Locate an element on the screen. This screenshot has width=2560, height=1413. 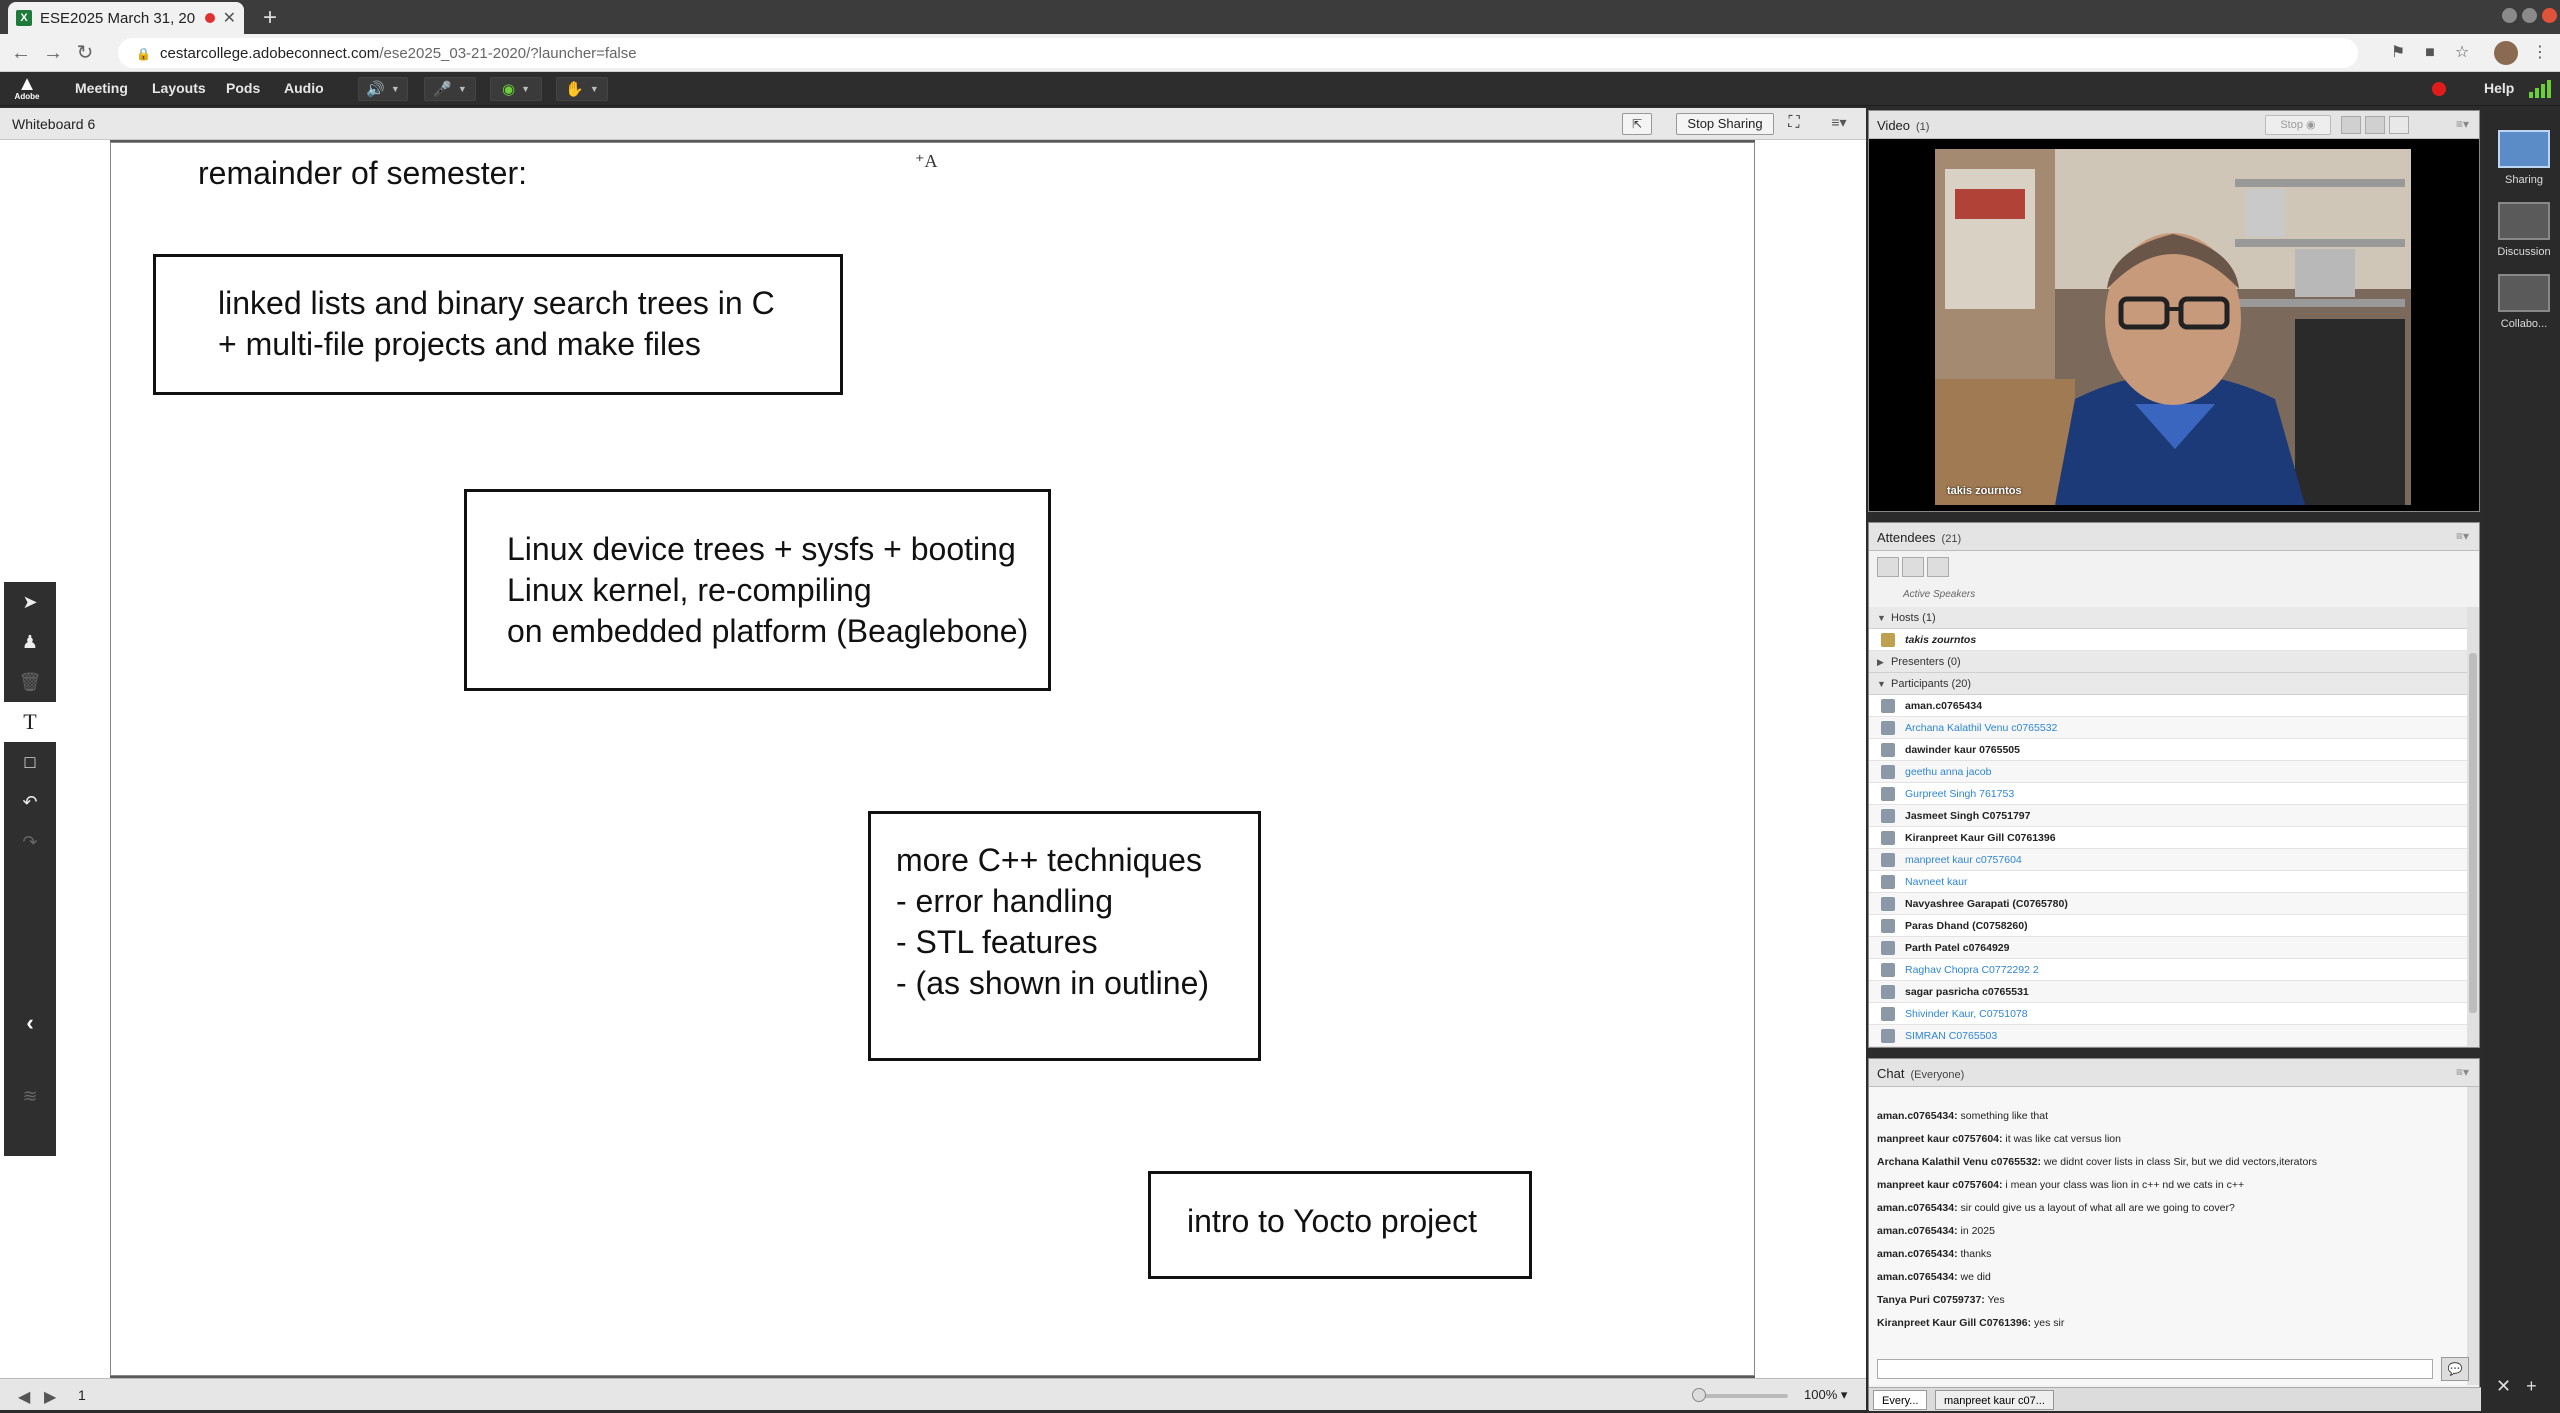
attendee-scrollbar-thumb is located at coordinates (2473, 833).